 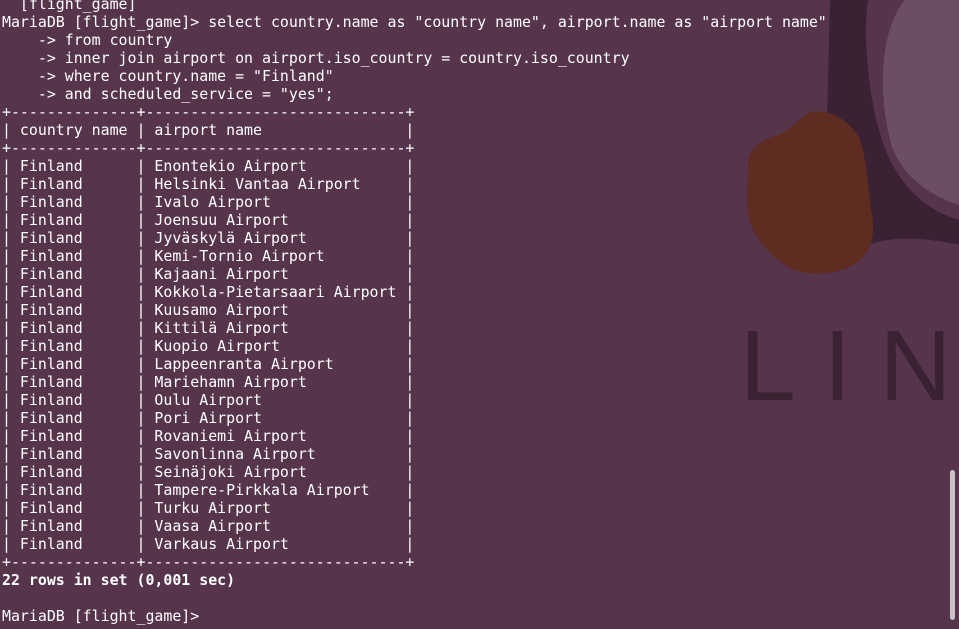 What do you see at coordinates (208, 166) in the screenshot?
I see `table-row: | Finland | Enontekio Airport |` at bounding box center [208, 166].